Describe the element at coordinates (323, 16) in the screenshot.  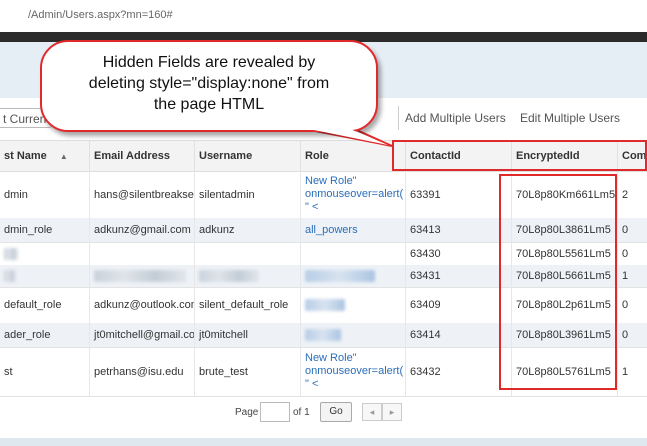
I see `address-bar: /Admin/Users.aspx?mn=160#` at that location.